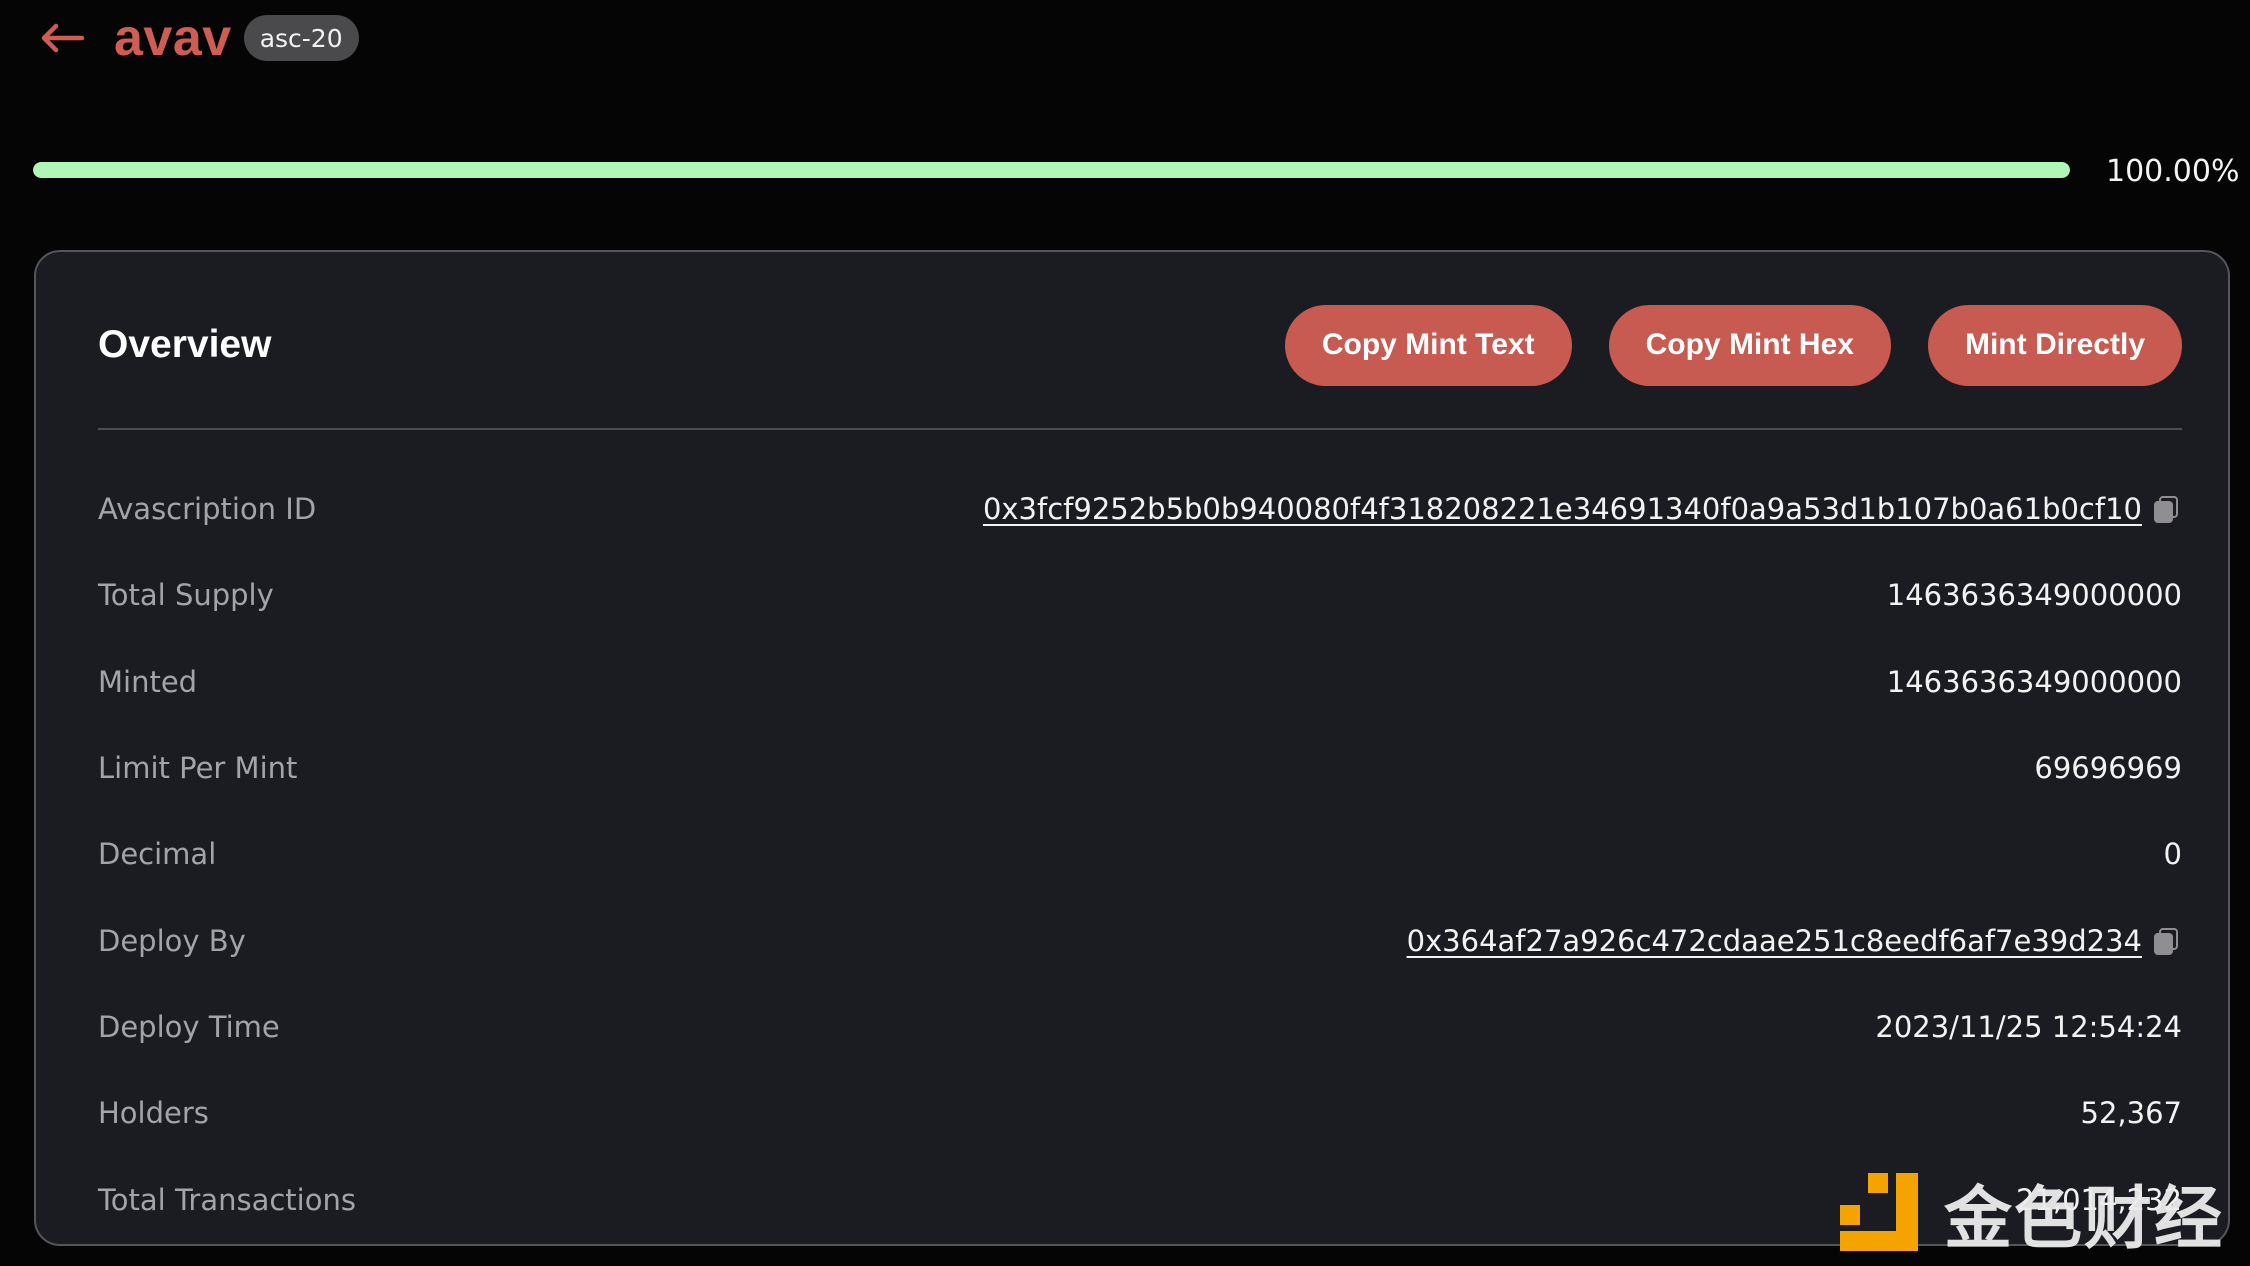 Image resolution: width=2250 pixels, height=1266 pixels. Describe the element at coordinates (2172, 854) in the screenshot. I see `detail-value: 0` at that location.